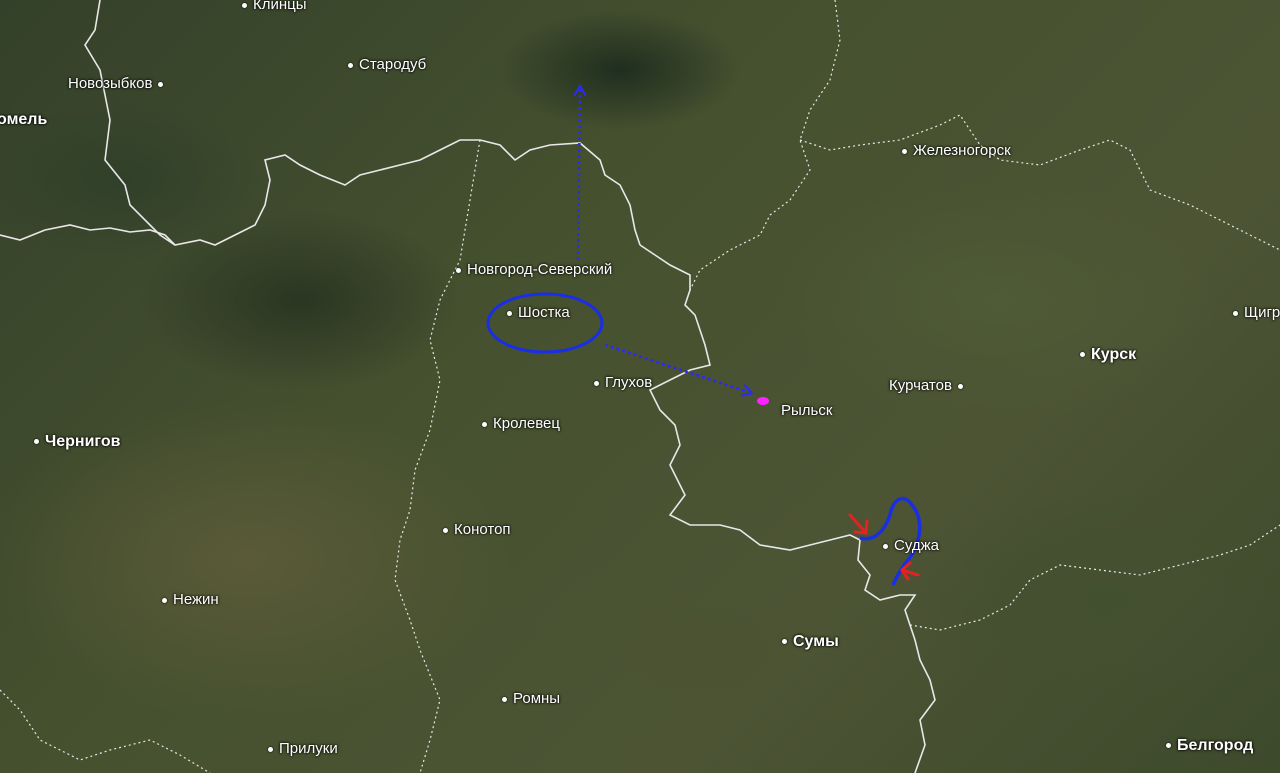 This screenshot has height=773, width=1280. What do you see at coordinates (1114, 354) in the screenshot?
I see `city-name: Курск` at bounding box center [1114, 354].